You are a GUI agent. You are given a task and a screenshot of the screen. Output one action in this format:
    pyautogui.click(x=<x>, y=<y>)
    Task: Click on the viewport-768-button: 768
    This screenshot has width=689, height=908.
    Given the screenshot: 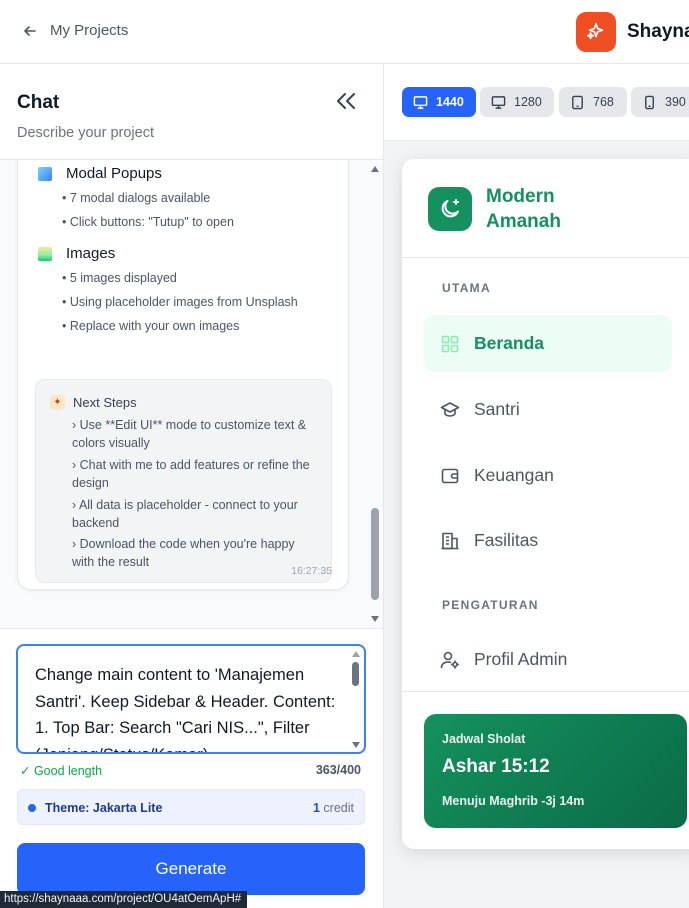 What is the action you would take?
    pyautogui.click(x=593, y=102)
    